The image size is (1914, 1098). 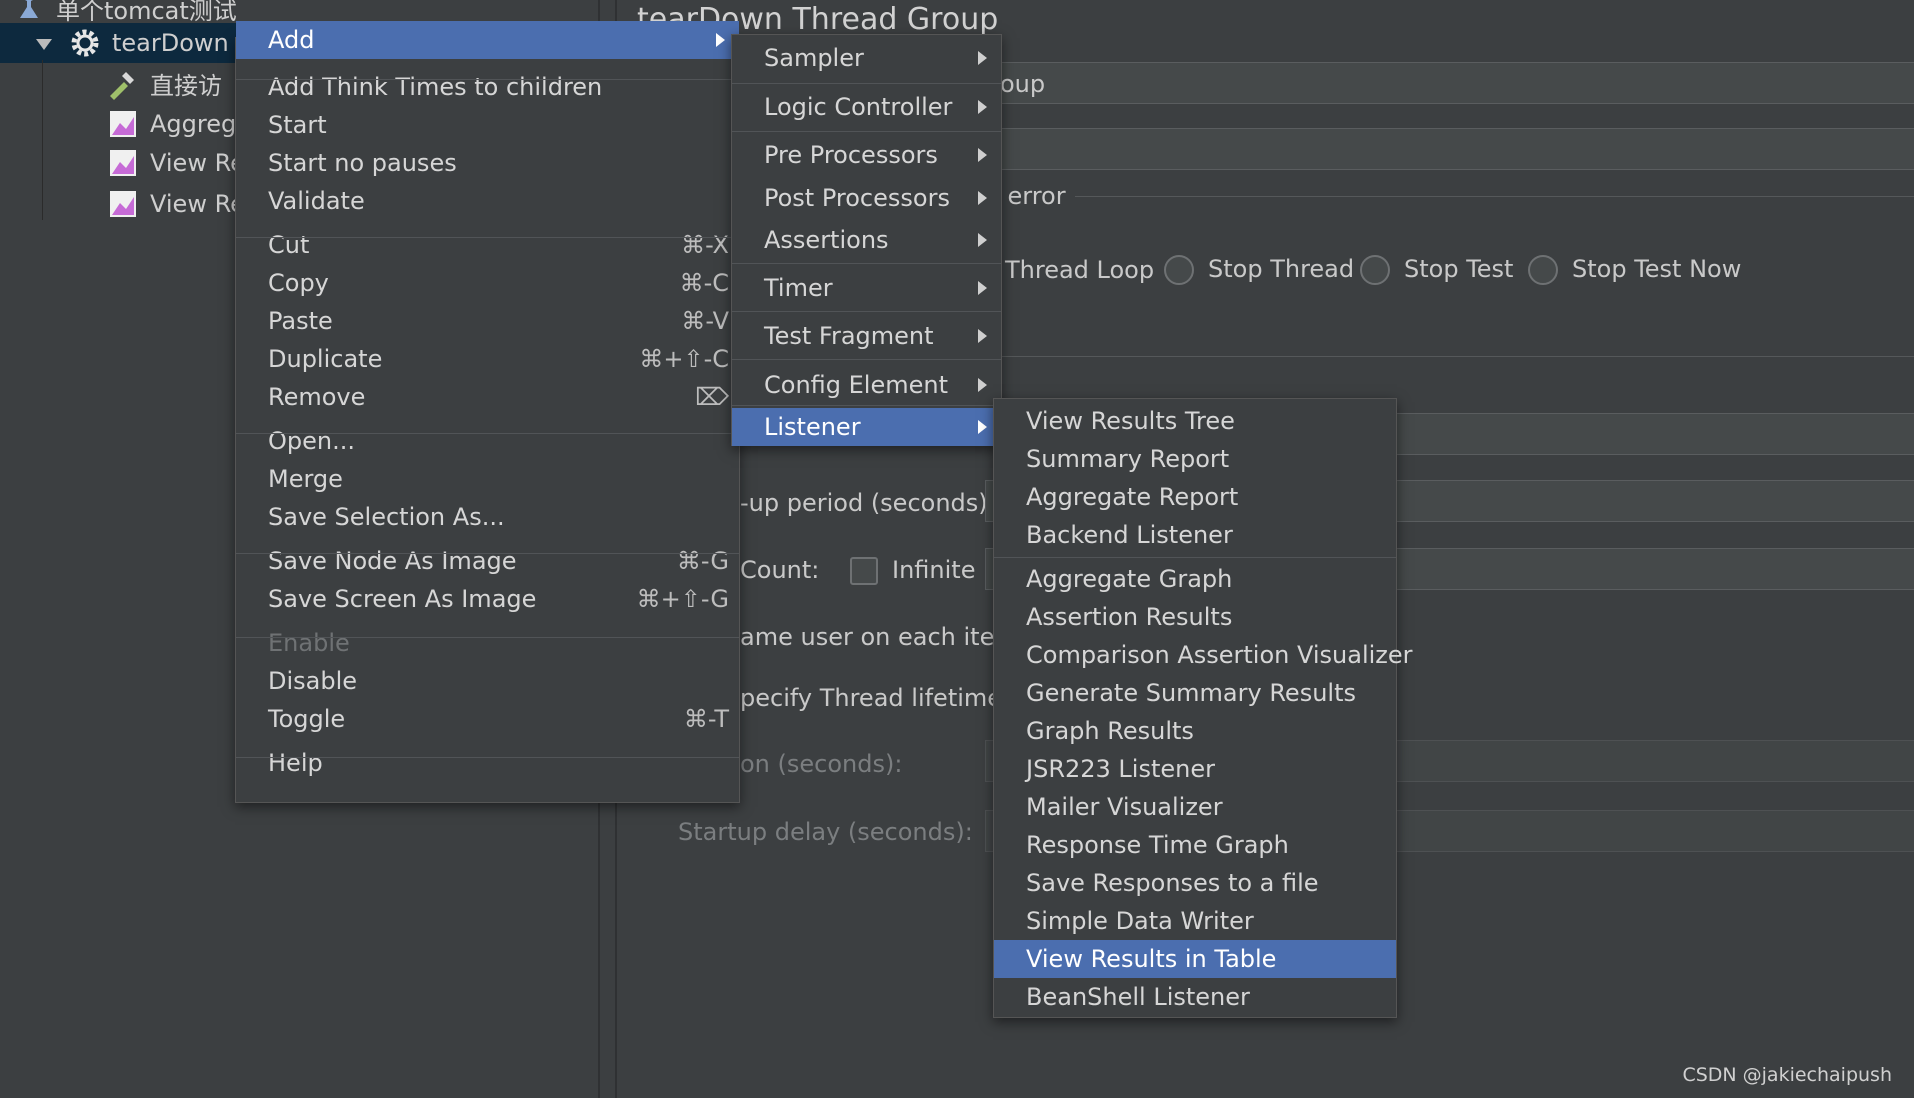 What do you see at coordinates (186, 85) in the screenshot?
I see `tree-child-label: 直接访` at bounding box center [186, 85].